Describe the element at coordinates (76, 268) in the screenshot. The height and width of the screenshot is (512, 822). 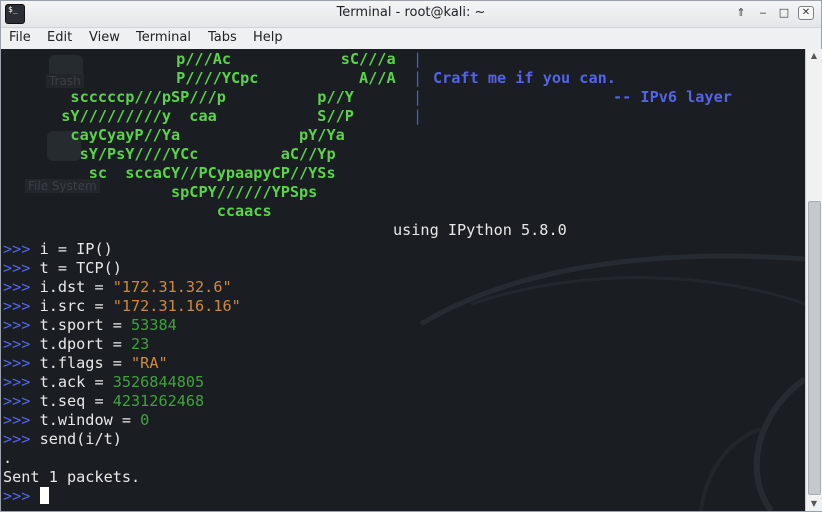
I see `code: t = TCP()` at that location.